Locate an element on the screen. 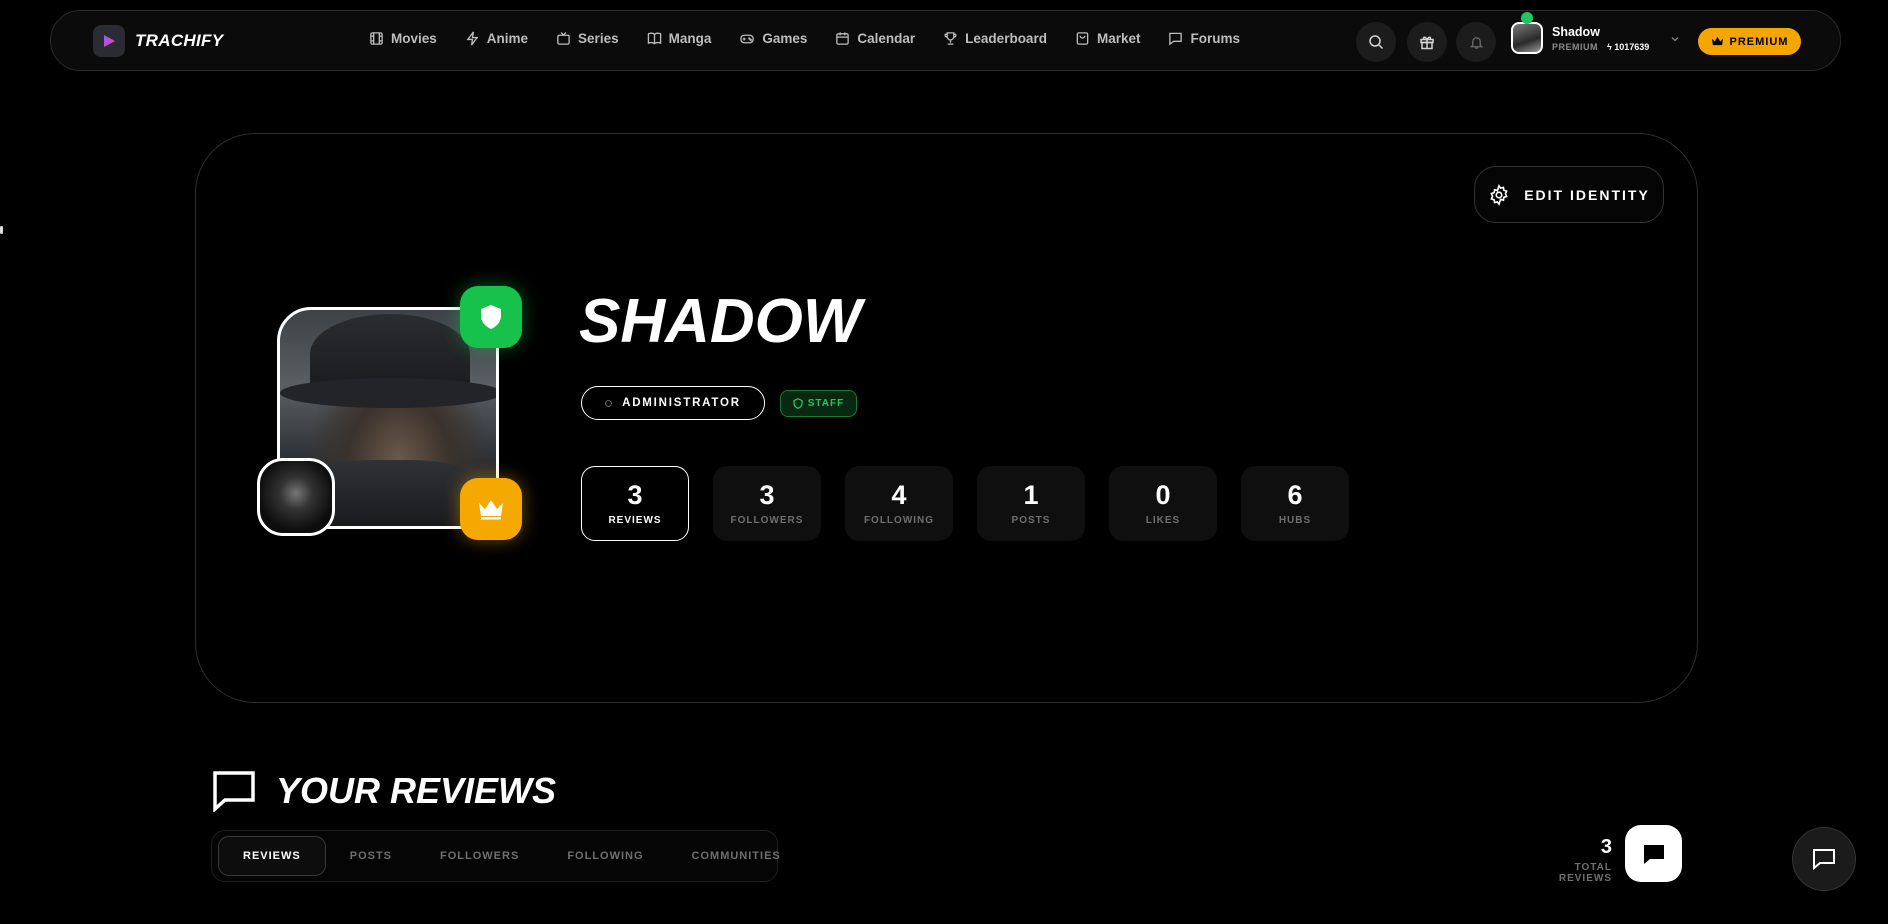  stat-value: 6 is located at coordinates (1295, 494).